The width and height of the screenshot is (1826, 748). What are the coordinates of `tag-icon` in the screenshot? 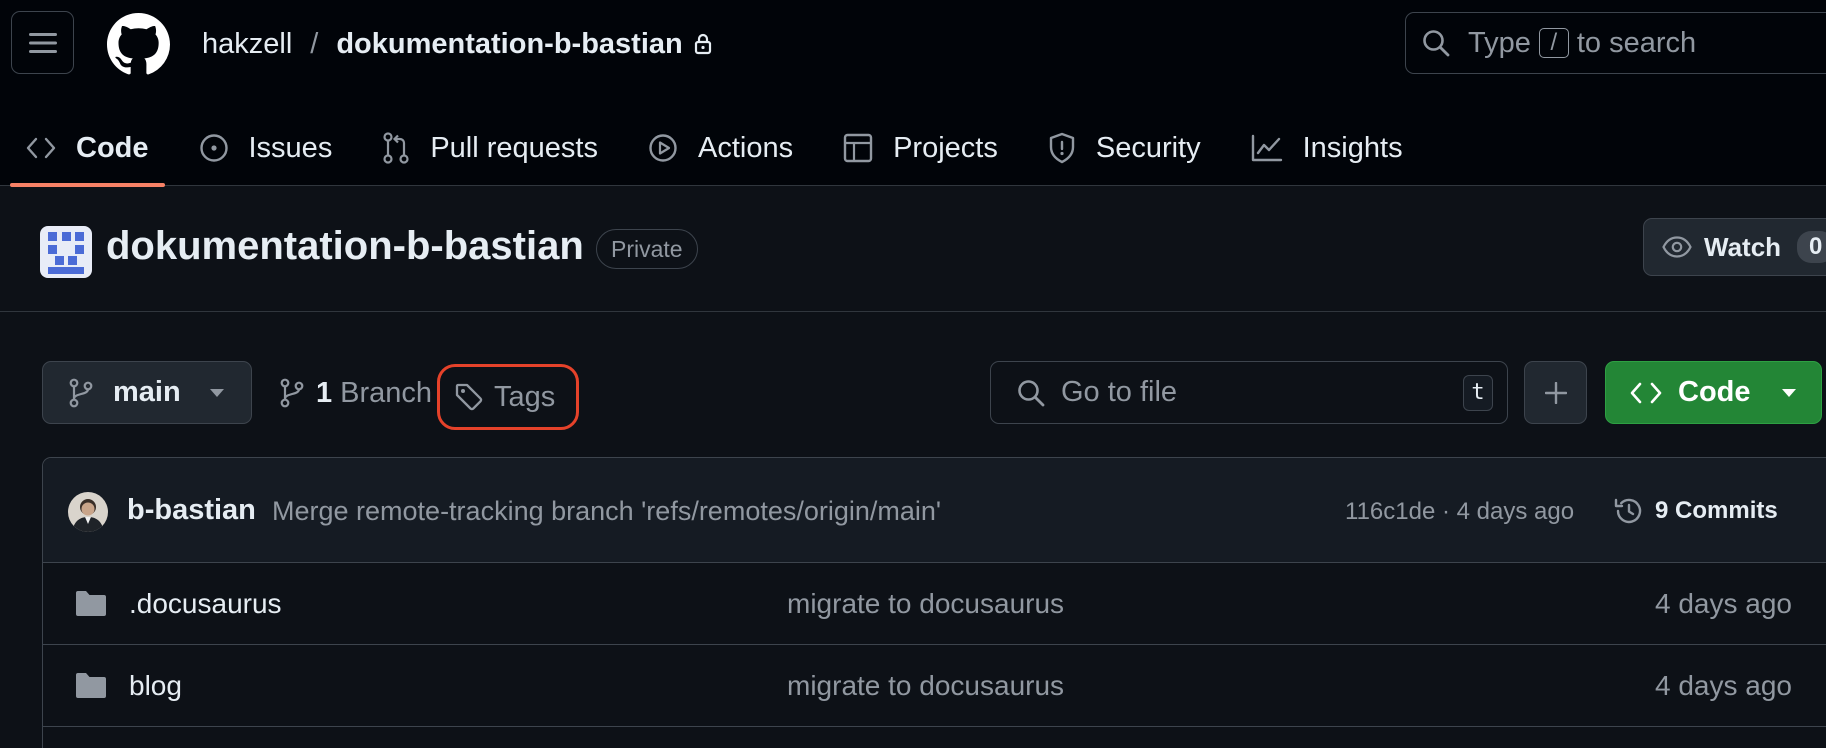 It's located at (469, 397).